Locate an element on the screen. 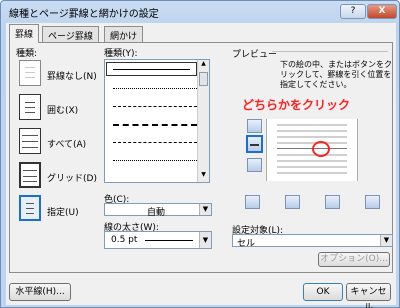  close-button: X is located at coordinates (382, 11).